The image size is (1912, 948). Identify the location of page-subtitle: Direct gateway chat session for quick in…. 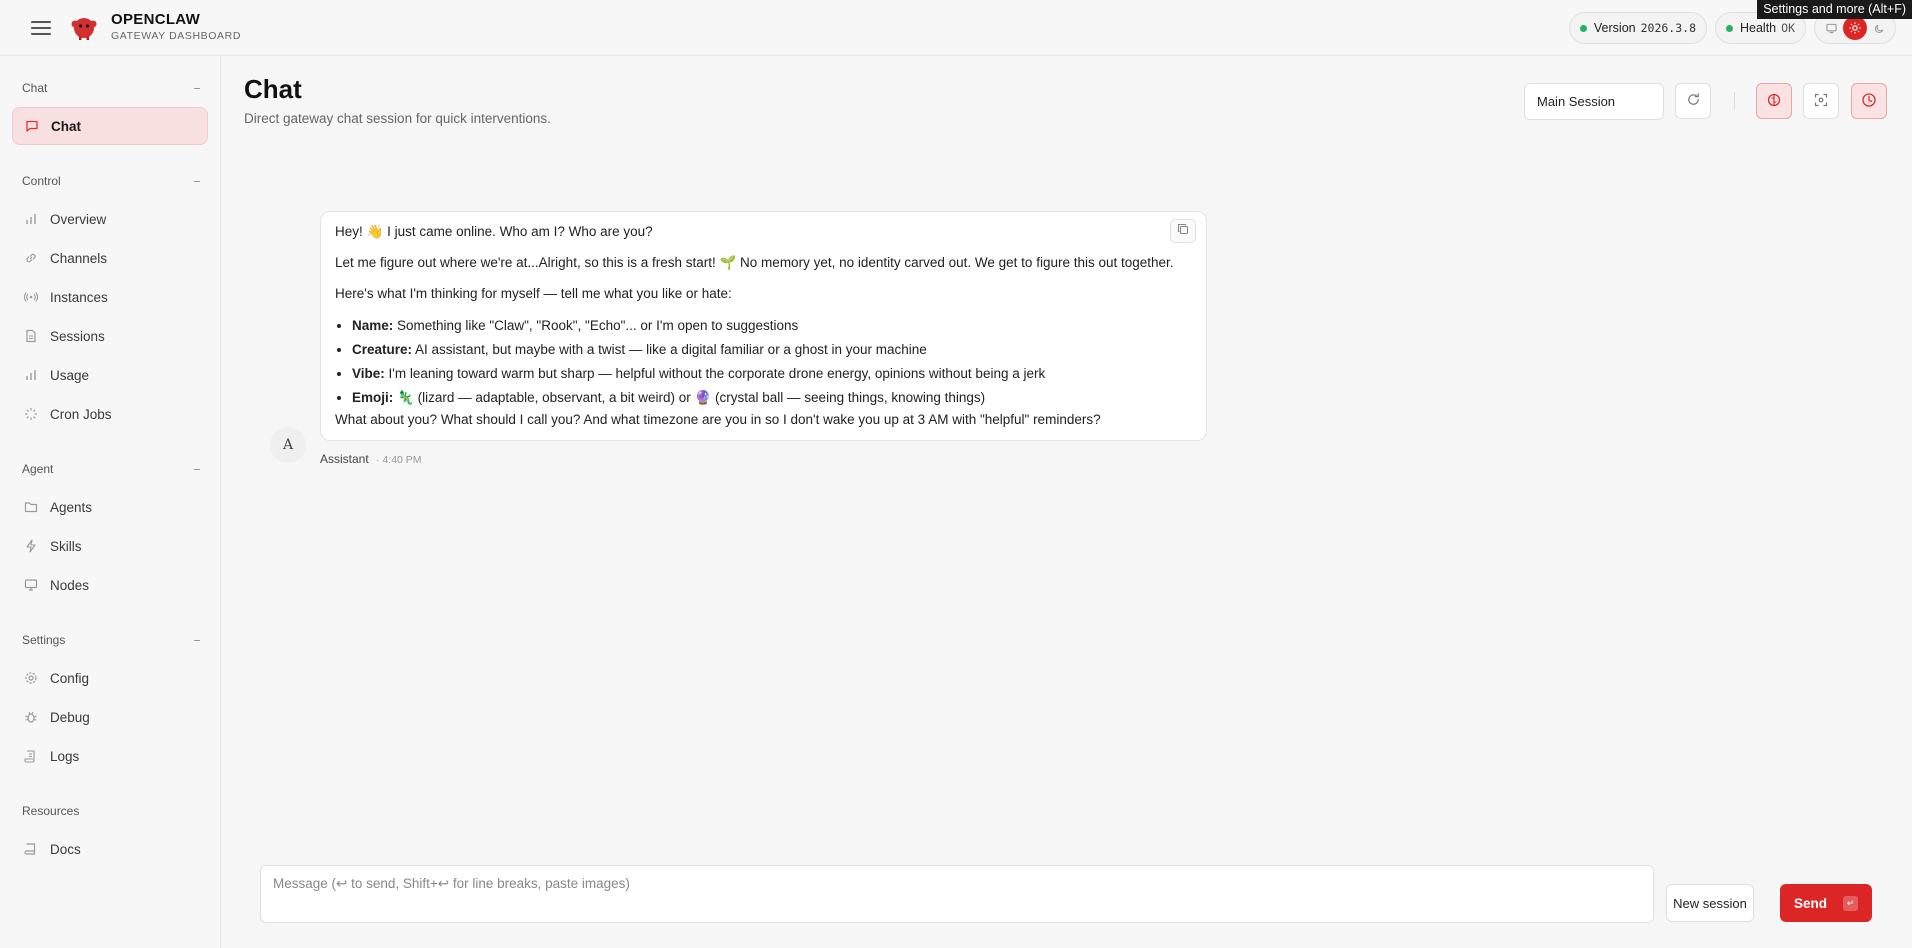
(397, 118).